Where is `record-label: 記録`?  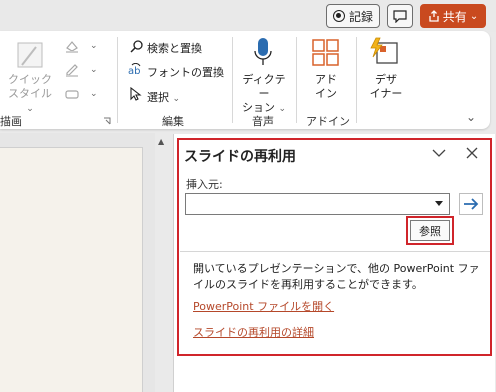 record-label: 記録 is located at coordinates (360, 16).